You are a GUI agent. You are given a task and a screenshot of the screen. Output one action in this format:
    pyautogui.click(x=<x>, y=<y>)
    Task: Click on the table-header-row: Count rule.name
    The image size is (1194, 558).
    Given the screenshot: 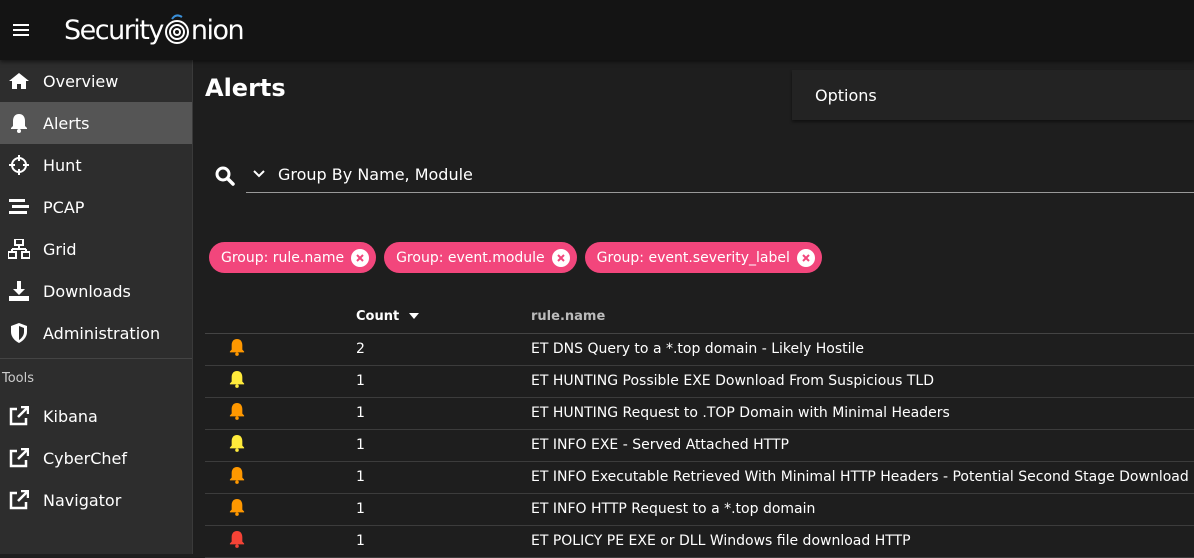 What is the action you would take?
    pyautogui.click(x=699, y=317)
    